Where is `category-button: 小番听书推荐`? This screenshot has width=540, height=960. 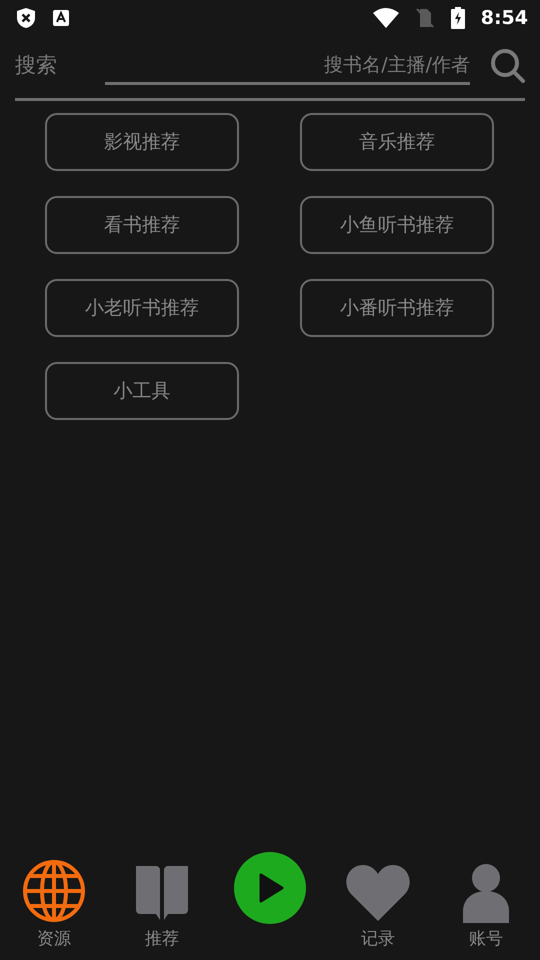
category-button: 小番听书推荐 is located at coordinates (397, 308).